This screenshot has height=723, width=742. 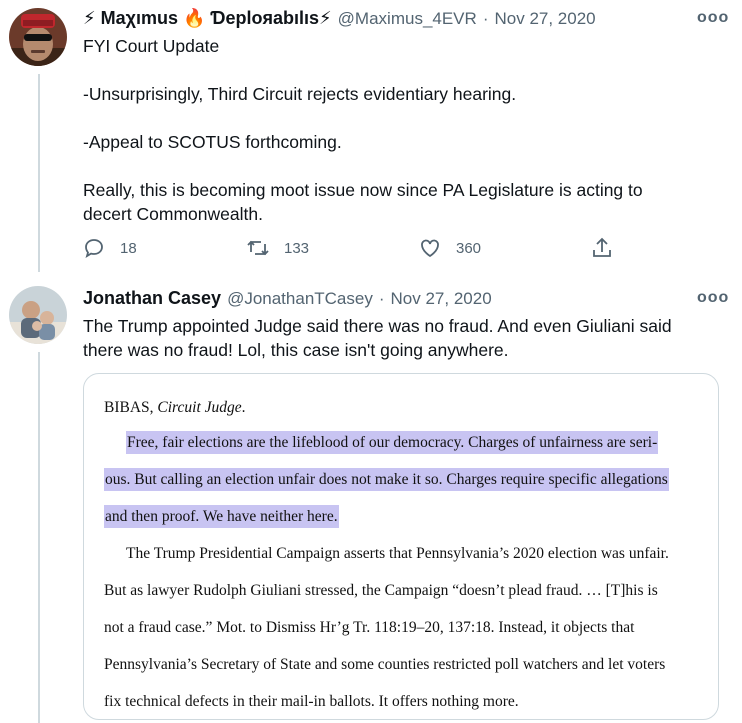 What do you see at coordinates (207, 18) in the screenshot?
I see `tweet1-display-name: ⚡ Maχımus 🔥 Ɗeploяabılıs⚡` at bounding box center [207, 18].